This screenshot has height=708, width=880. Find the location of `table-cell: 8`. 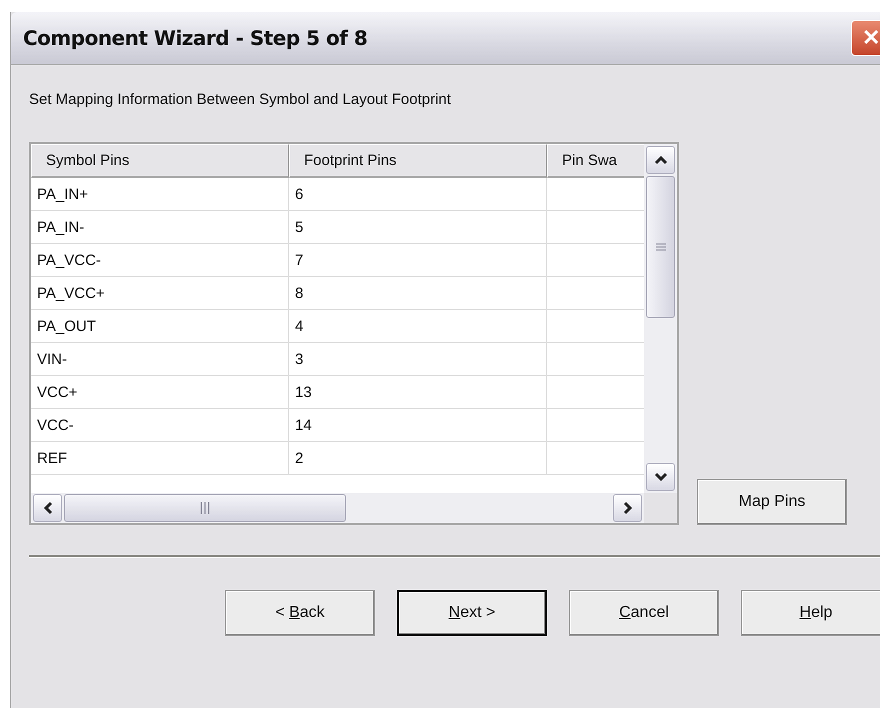

table-cell: 8 is located at coordinates (418, 293).